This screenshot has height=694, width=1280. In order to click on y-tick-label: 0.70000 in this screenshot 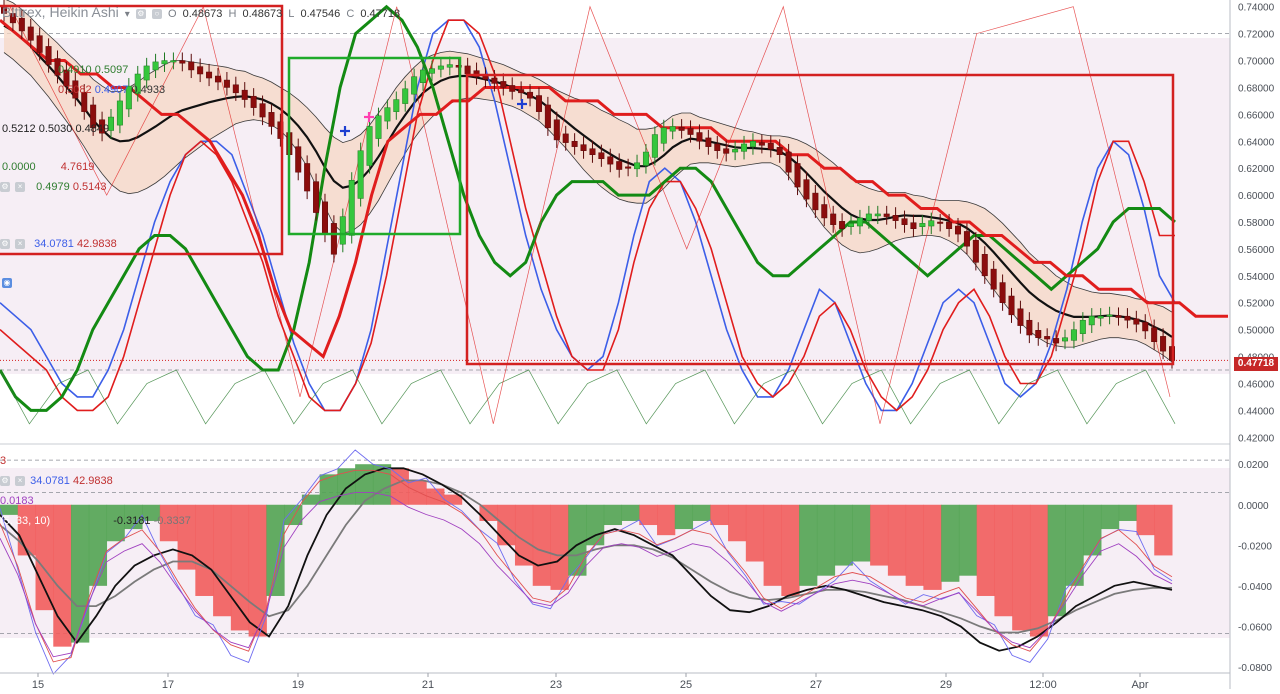, I will do `click(1256, 62)`.